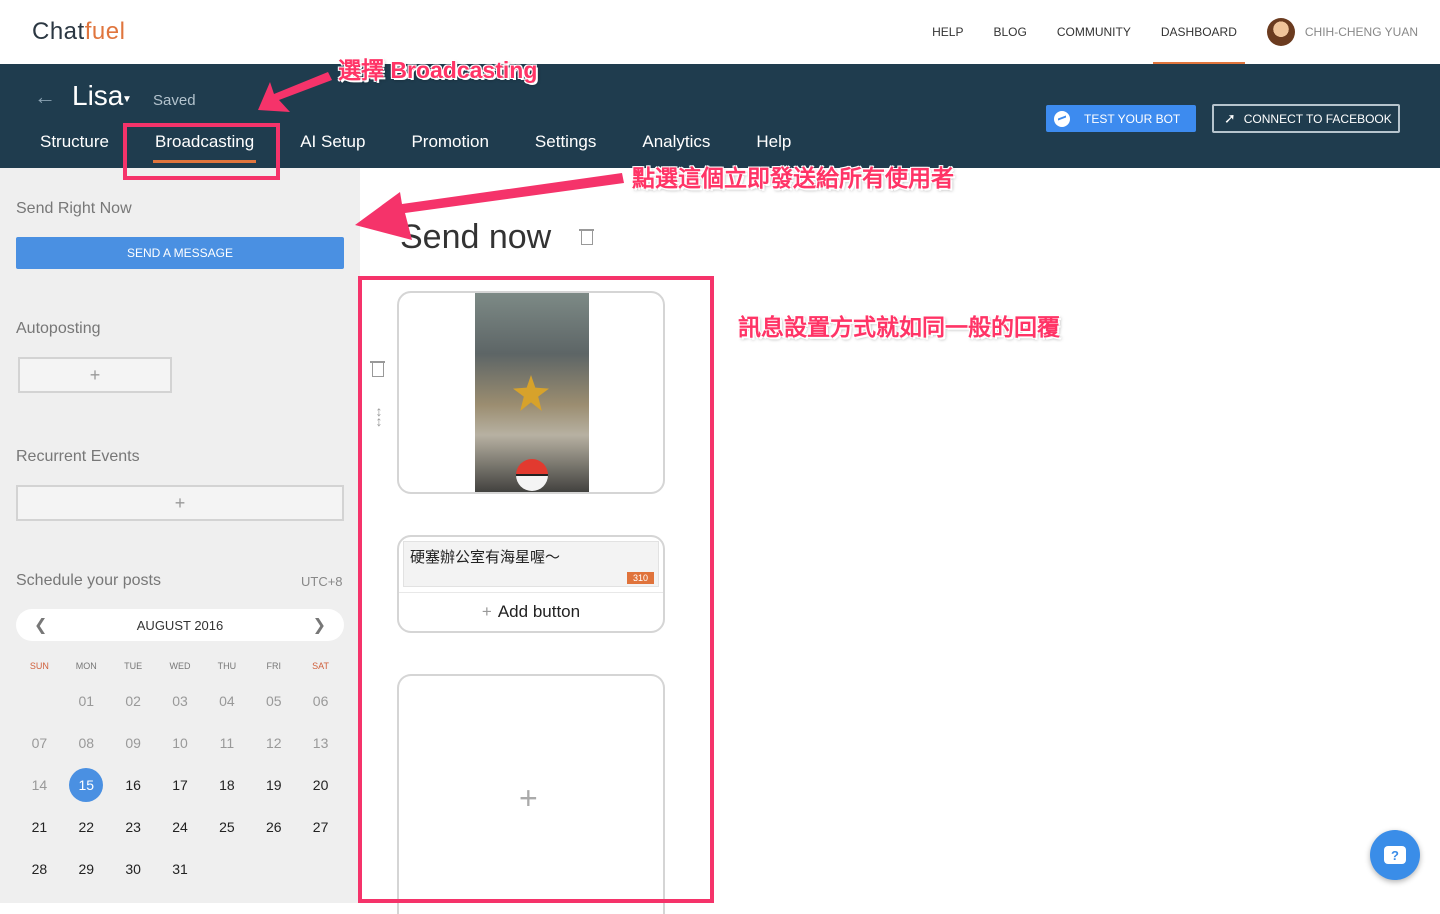 The image size is (1440, 914). Describe the element at coordinates (320, 701) in the screenshot. I see `calendar-day: 06` at that location.